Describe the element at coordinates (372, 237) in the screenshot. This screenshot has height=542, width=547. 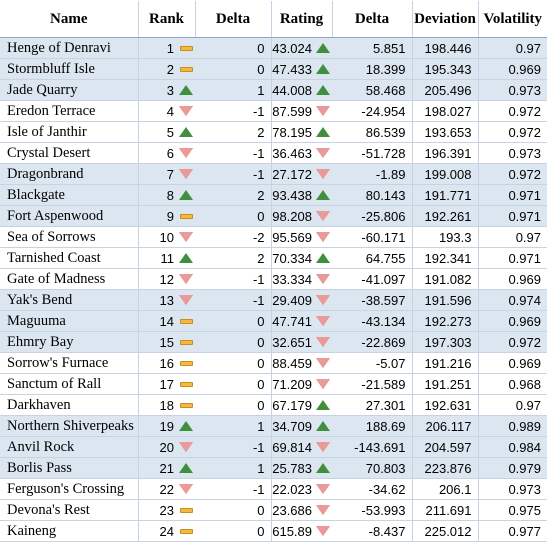
I see `cell-rating-delta: -60.171` at that location.